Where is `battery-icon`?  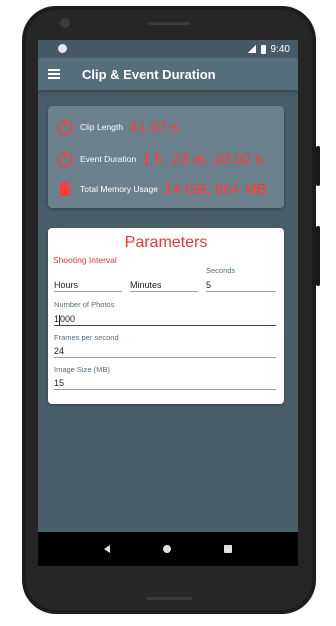
battery-icon is located at coordinates (263, 49).